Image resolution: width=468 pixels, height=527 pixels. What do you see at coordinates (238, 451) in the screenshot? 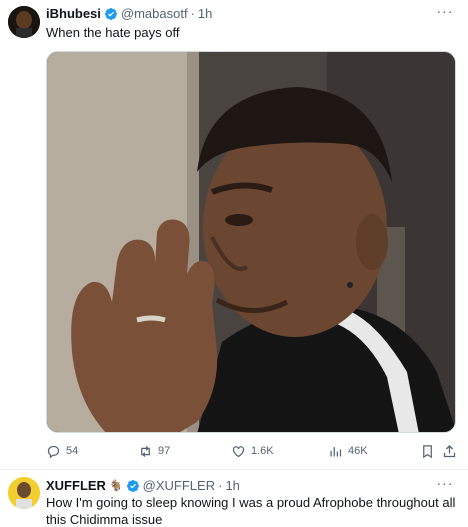
I see `heart-icon` at bounding box center [238, 451].